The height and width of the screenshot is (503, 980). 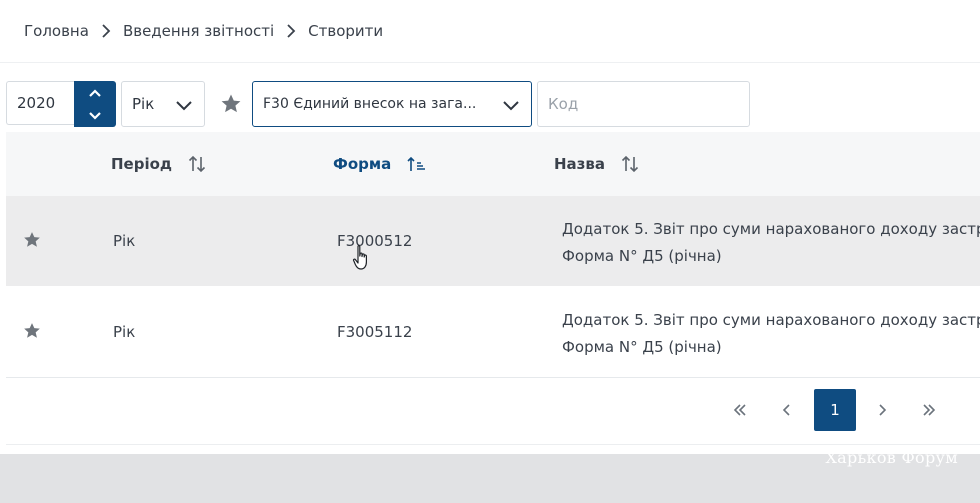 I want to click on pagination-last-button, so click(x=929, y=410).